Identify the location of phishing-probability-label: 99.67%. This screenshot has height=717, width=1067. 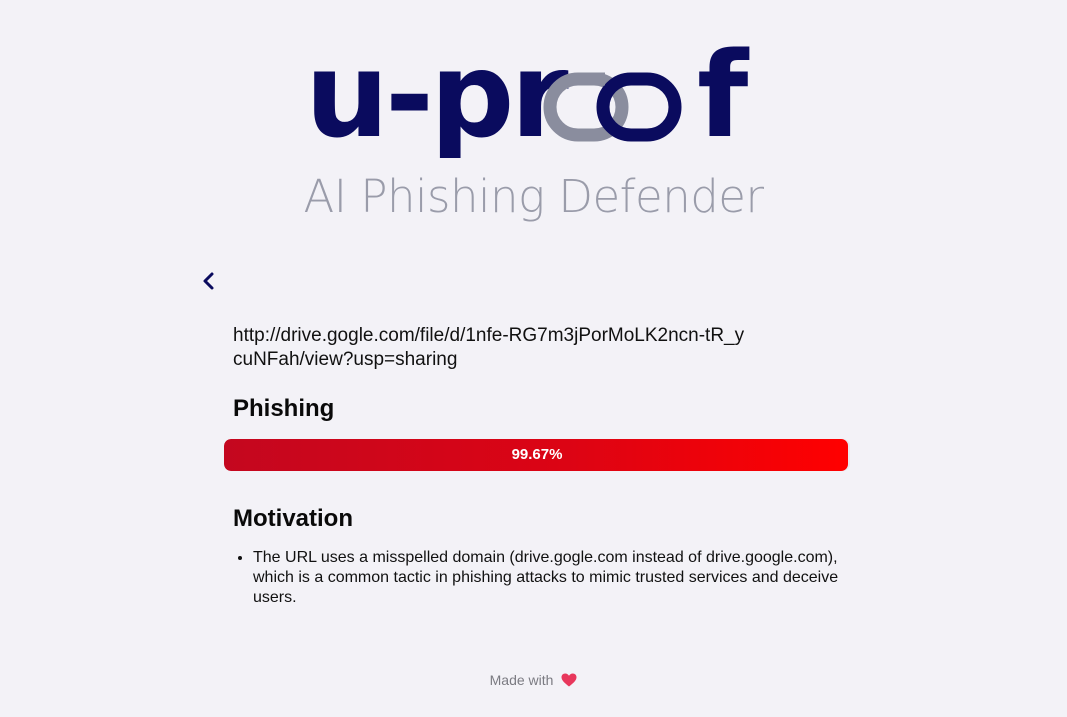
(537, 454).